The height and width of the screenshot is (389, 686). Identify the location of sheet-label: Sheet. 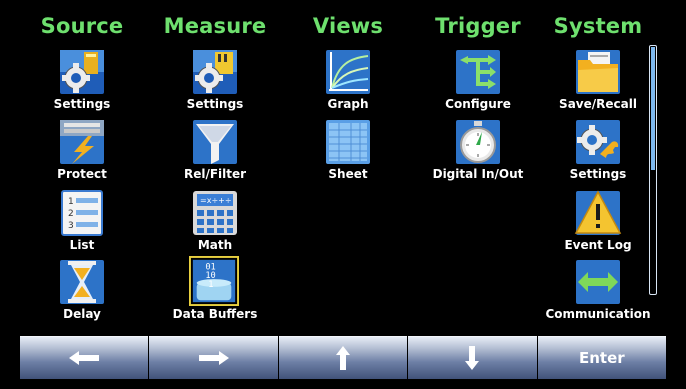
(348, 174).